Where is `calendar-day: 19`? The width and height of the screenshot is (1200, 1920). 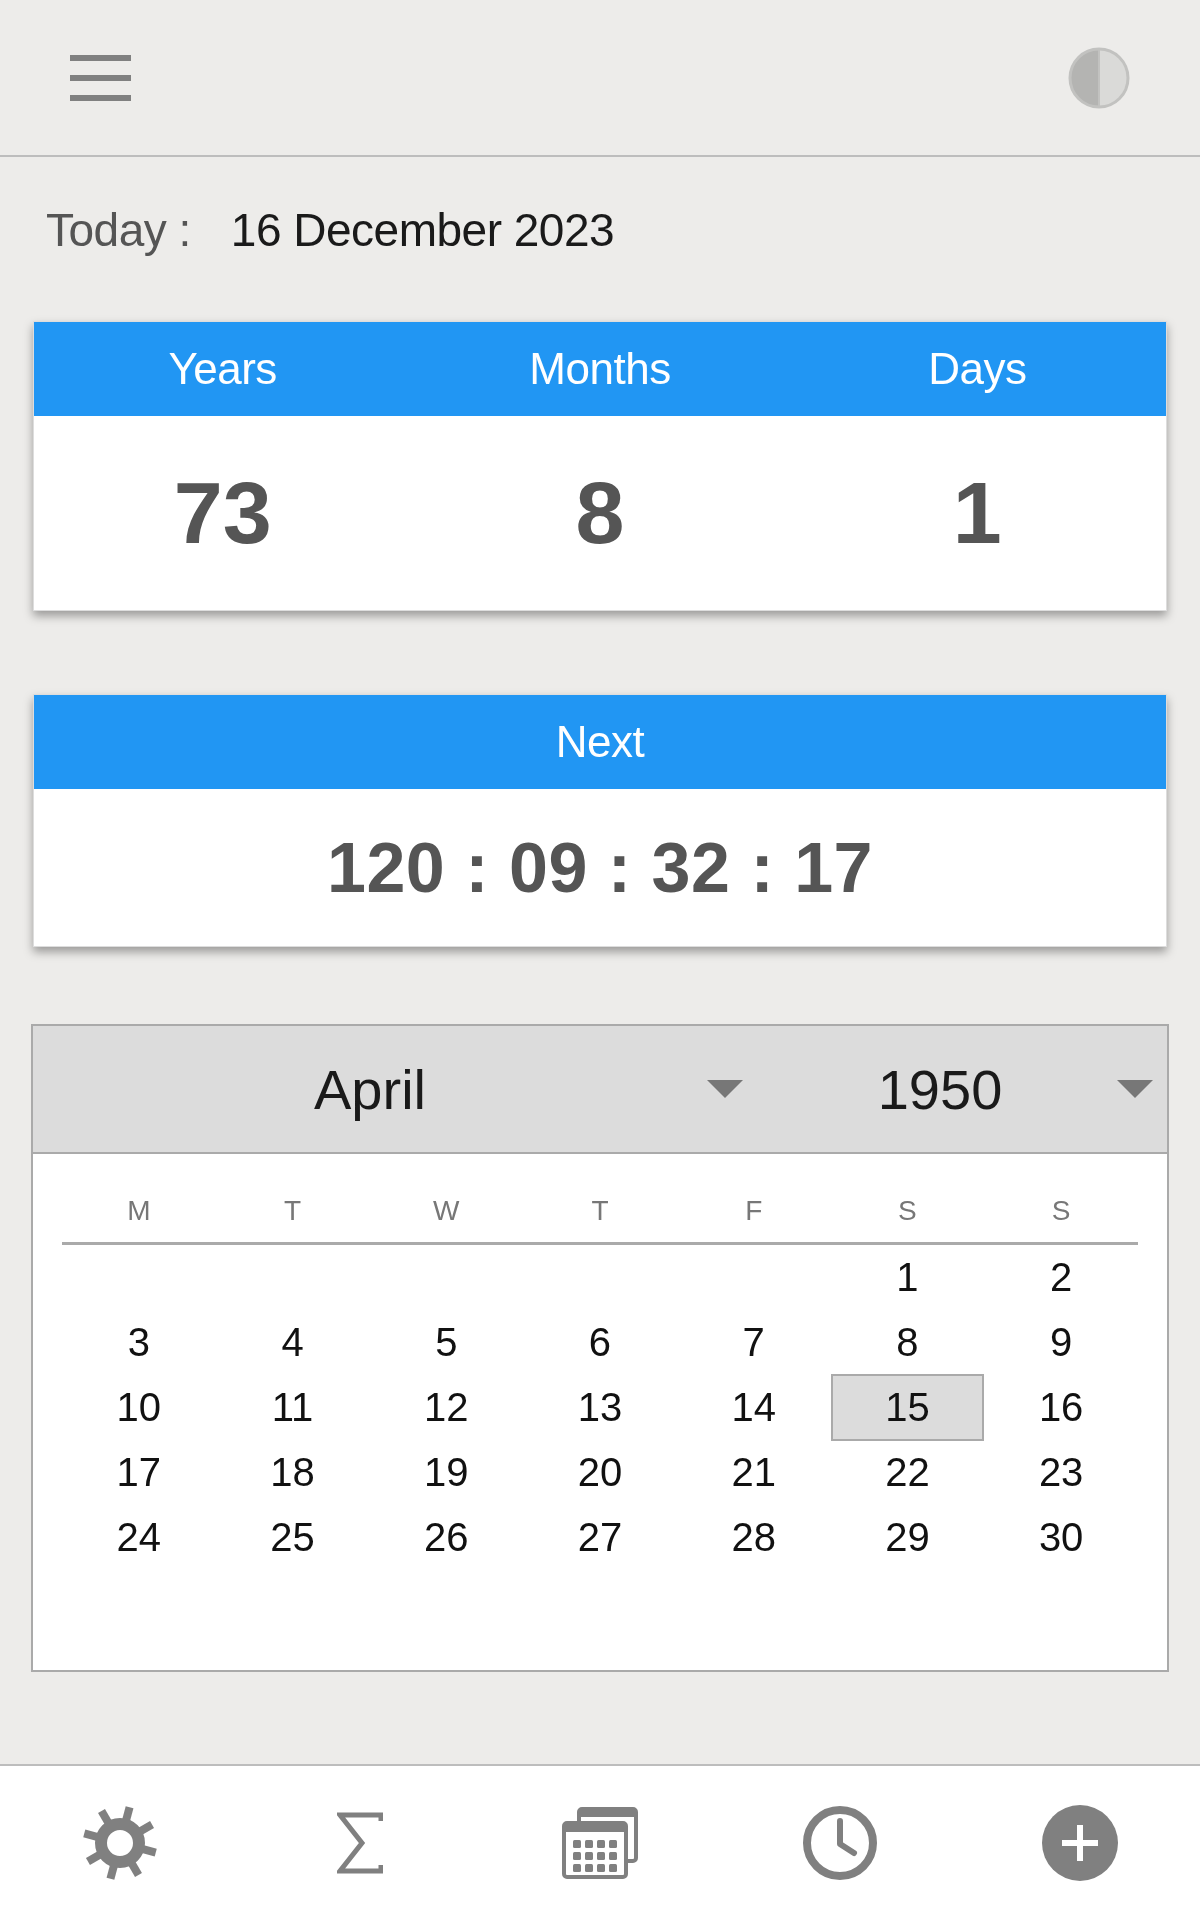
calendar-day: 19 is located at coordinates (446, 1472).